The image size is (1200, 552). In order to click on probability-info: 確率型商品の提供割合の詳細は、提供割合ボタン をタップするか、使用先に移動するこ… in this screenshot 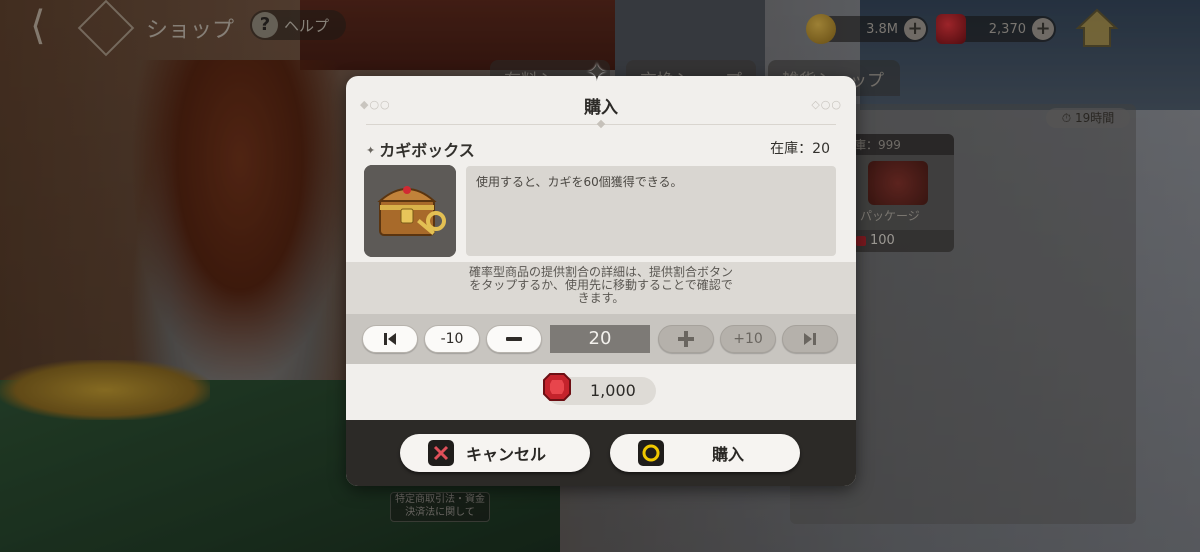, I will do `click(601, 288)`.